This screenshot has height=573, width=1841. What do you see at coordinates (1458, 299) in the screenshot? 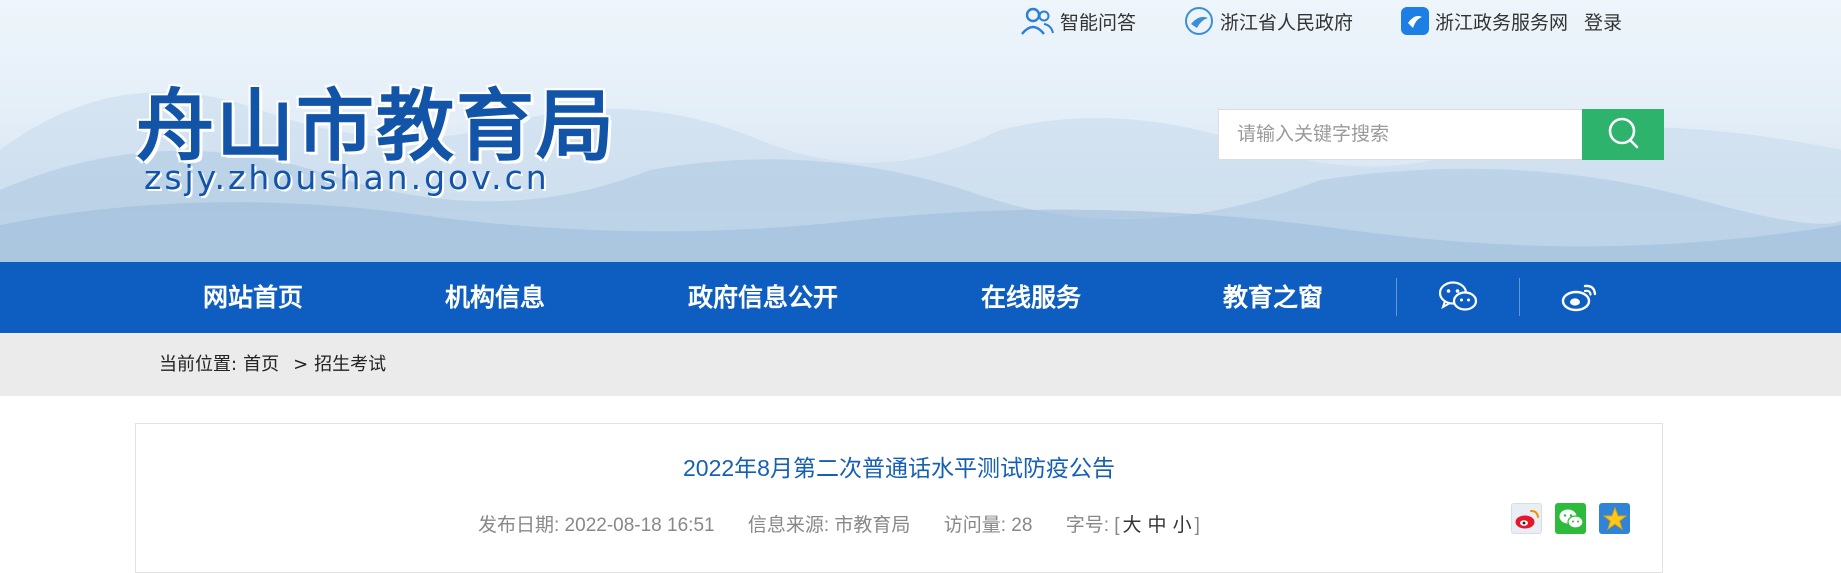
I see `wechat-icon` at bounding box center [1458, 299].